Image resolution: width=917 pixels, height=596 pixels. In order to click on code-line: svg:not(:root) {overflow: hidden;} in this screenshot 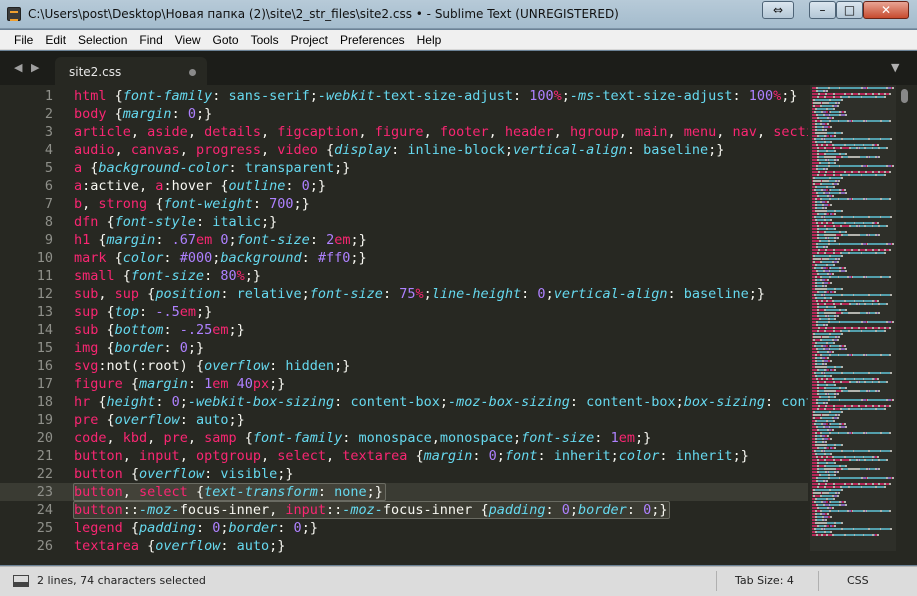, I will do `click(212, 366)`.